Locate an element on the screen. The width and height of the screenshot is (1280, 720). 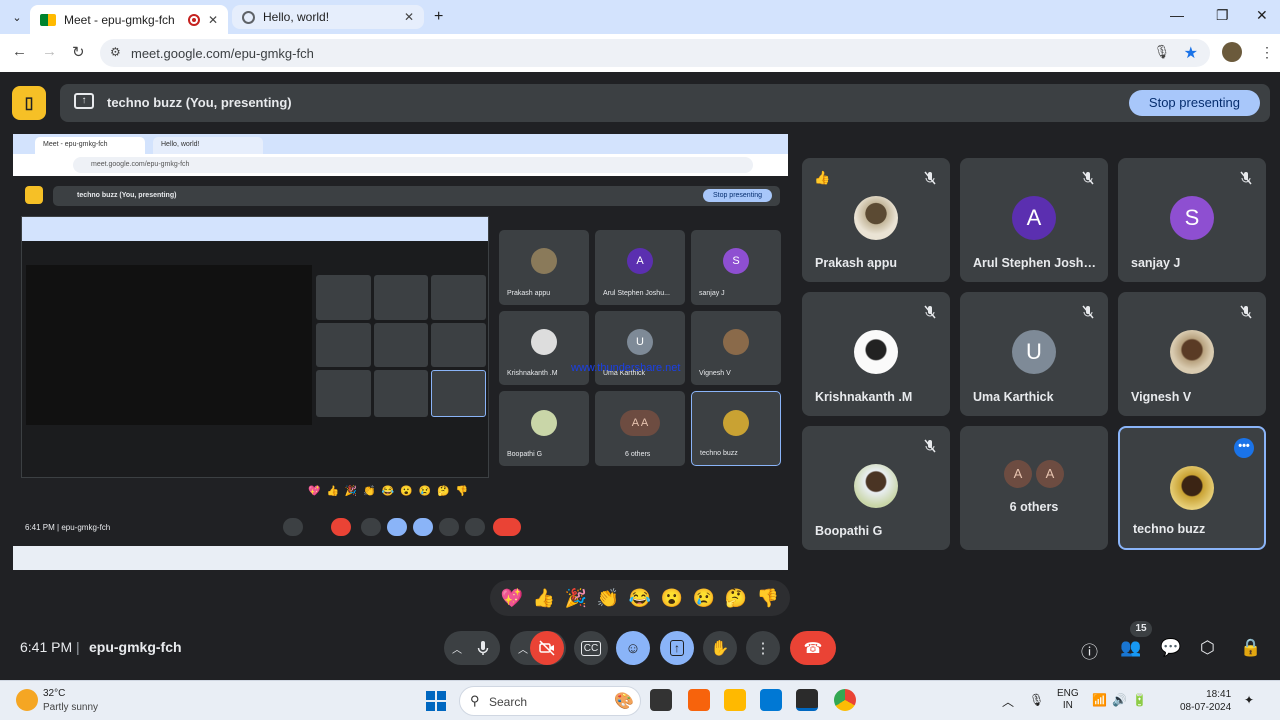
reload-icon: ↻ is located at coordinates (78, 52).